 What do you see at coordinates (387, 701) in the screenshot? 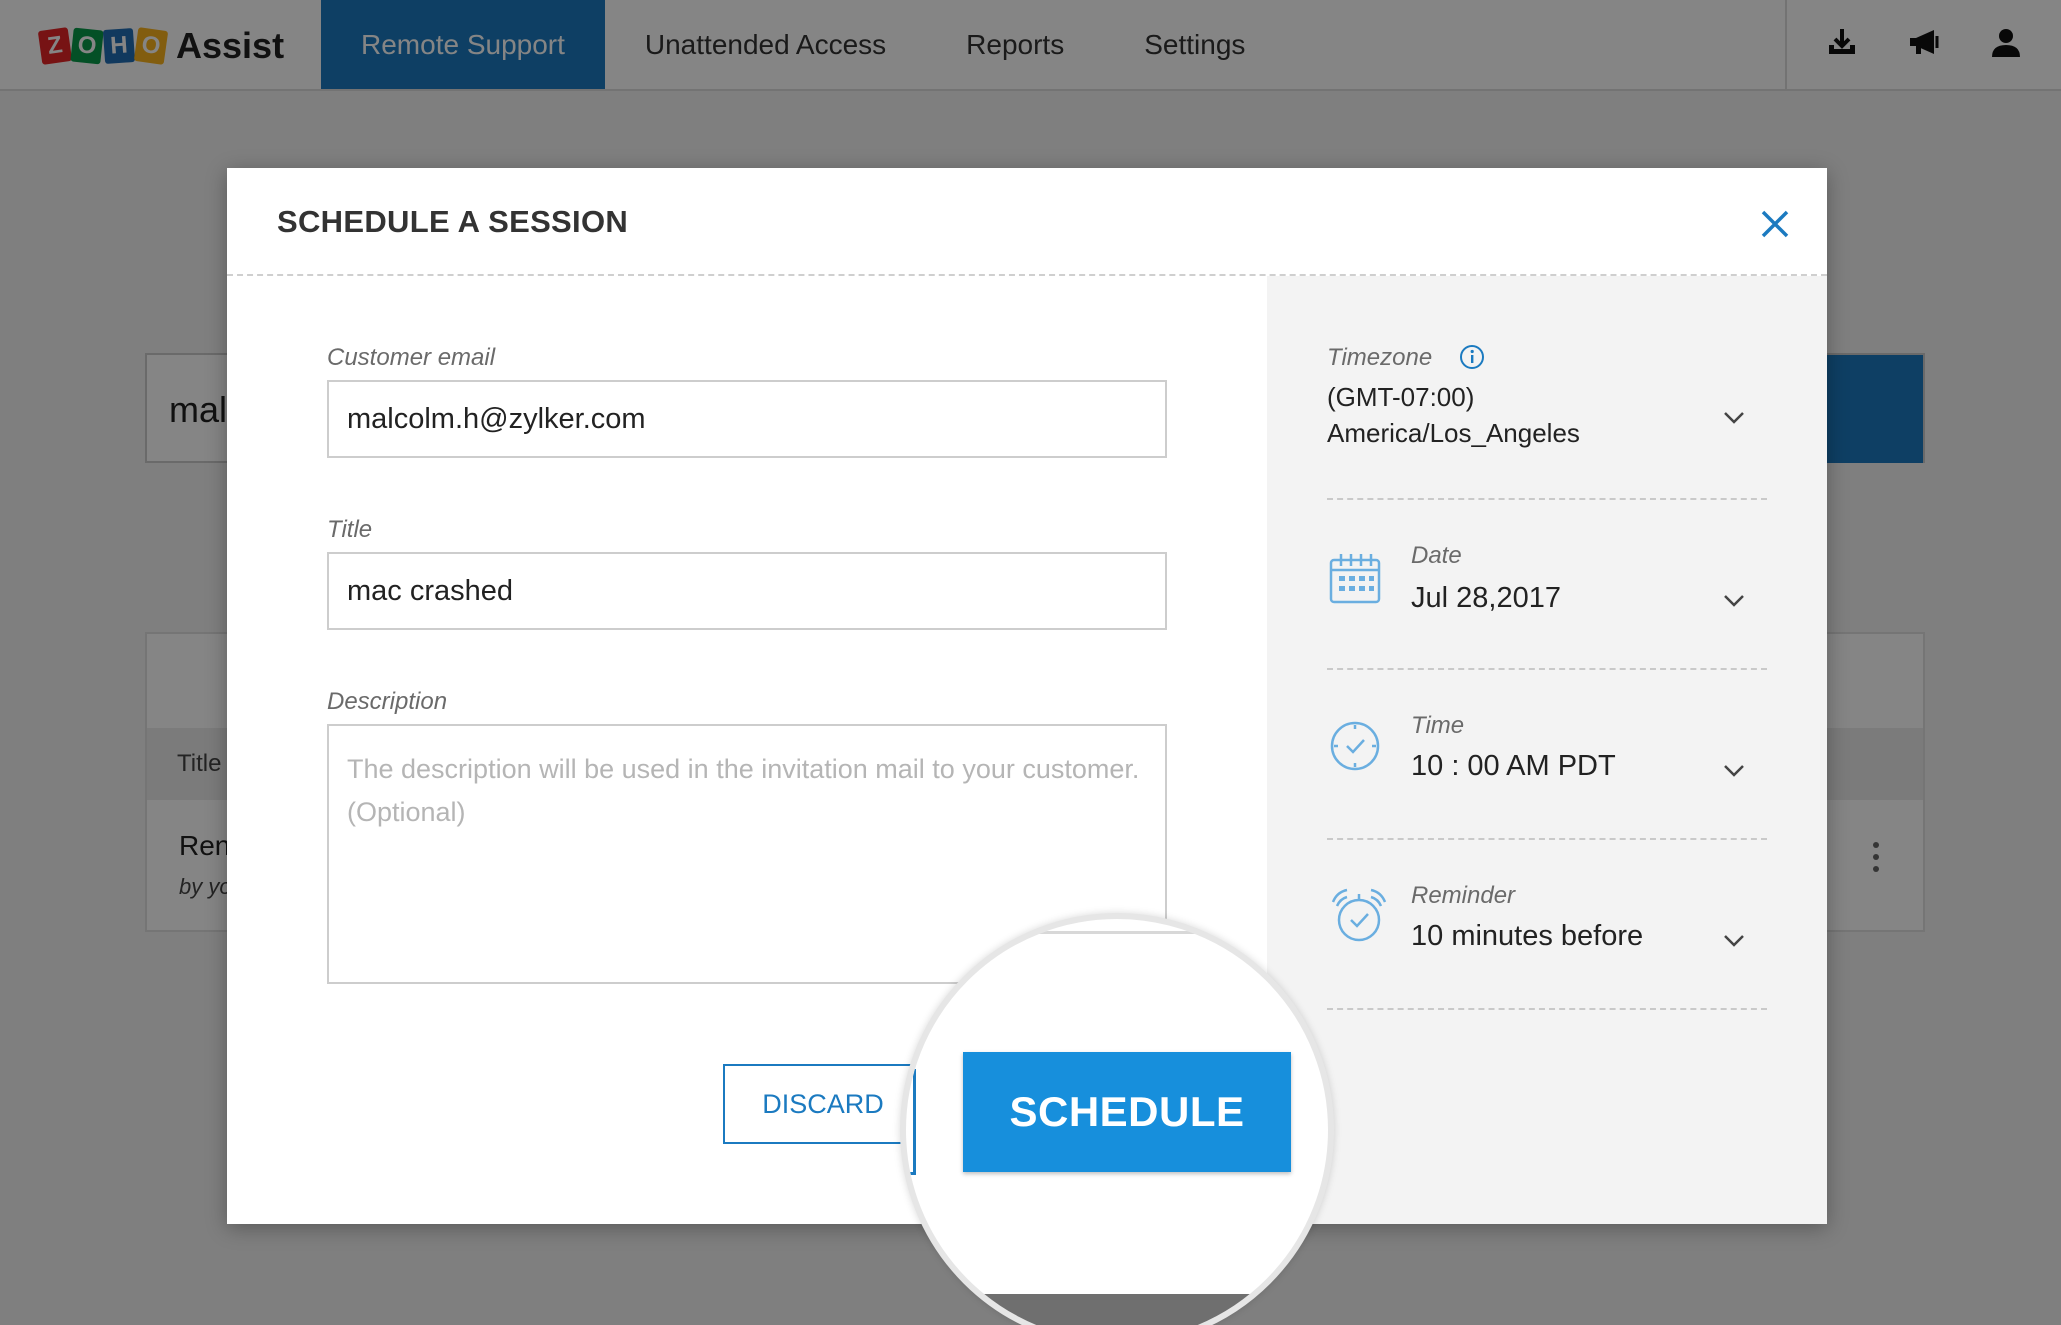
I see `description-label: Description` at bounding box center [387, 701].